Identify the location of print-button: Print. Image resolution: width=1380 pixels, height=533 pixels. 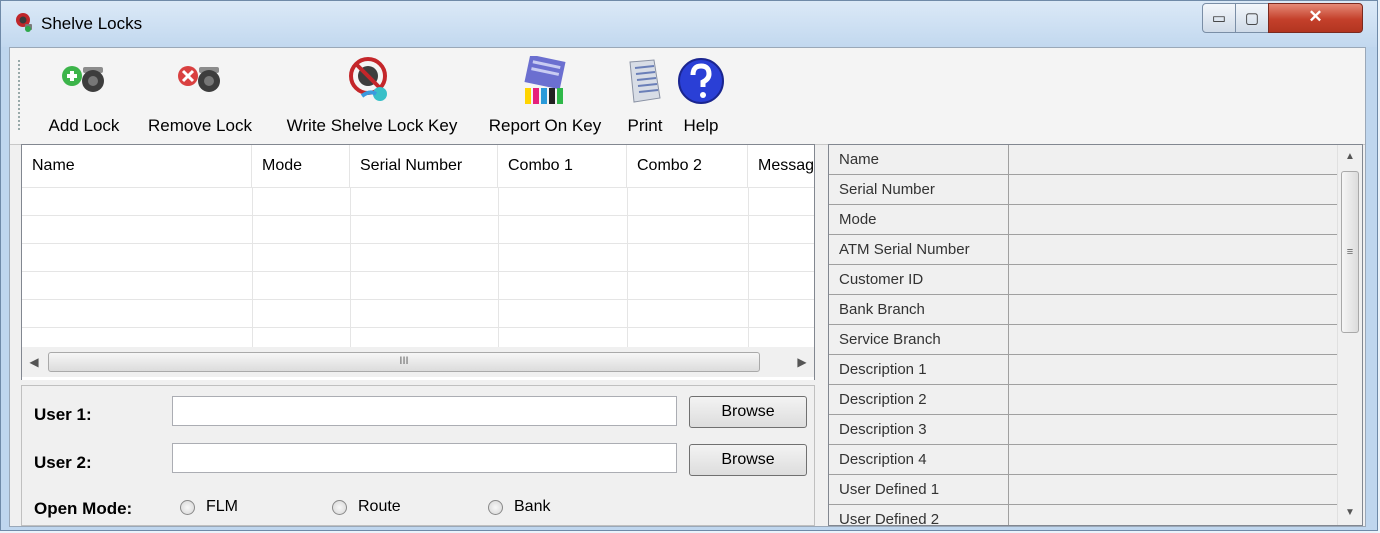
(645, 98).